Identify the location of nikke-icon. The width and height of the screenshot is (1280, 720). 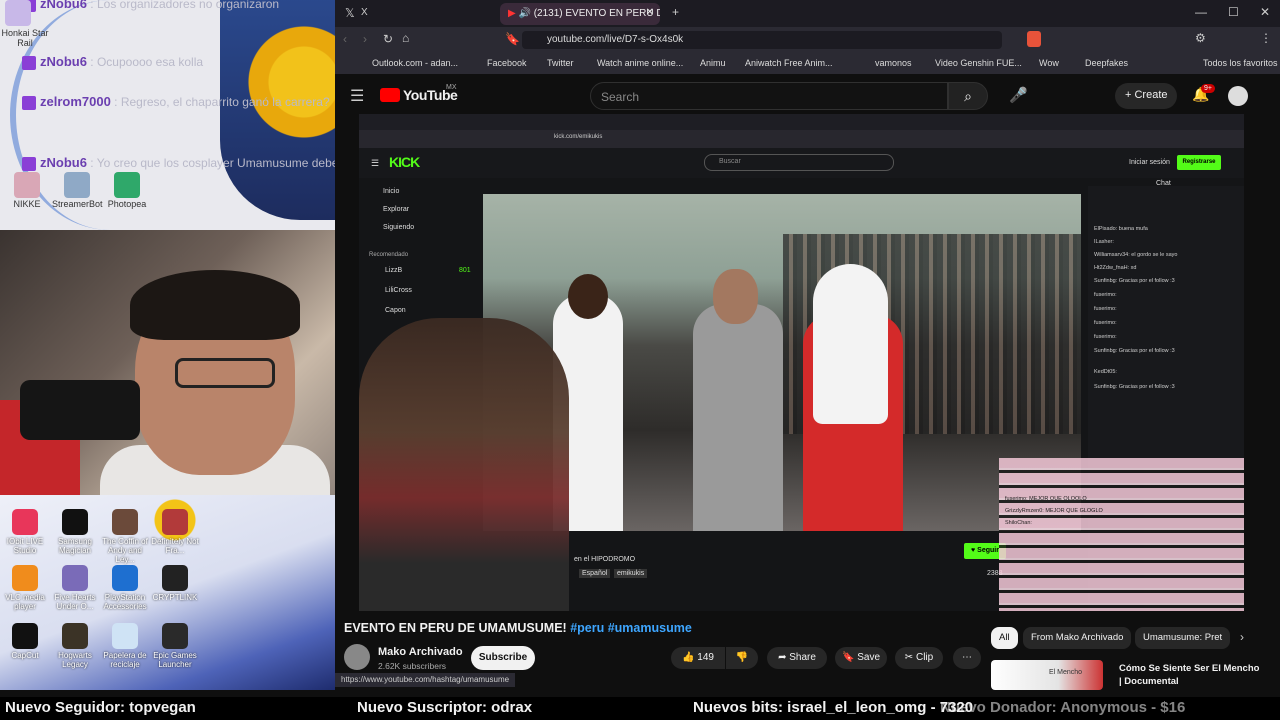
(27, 185).